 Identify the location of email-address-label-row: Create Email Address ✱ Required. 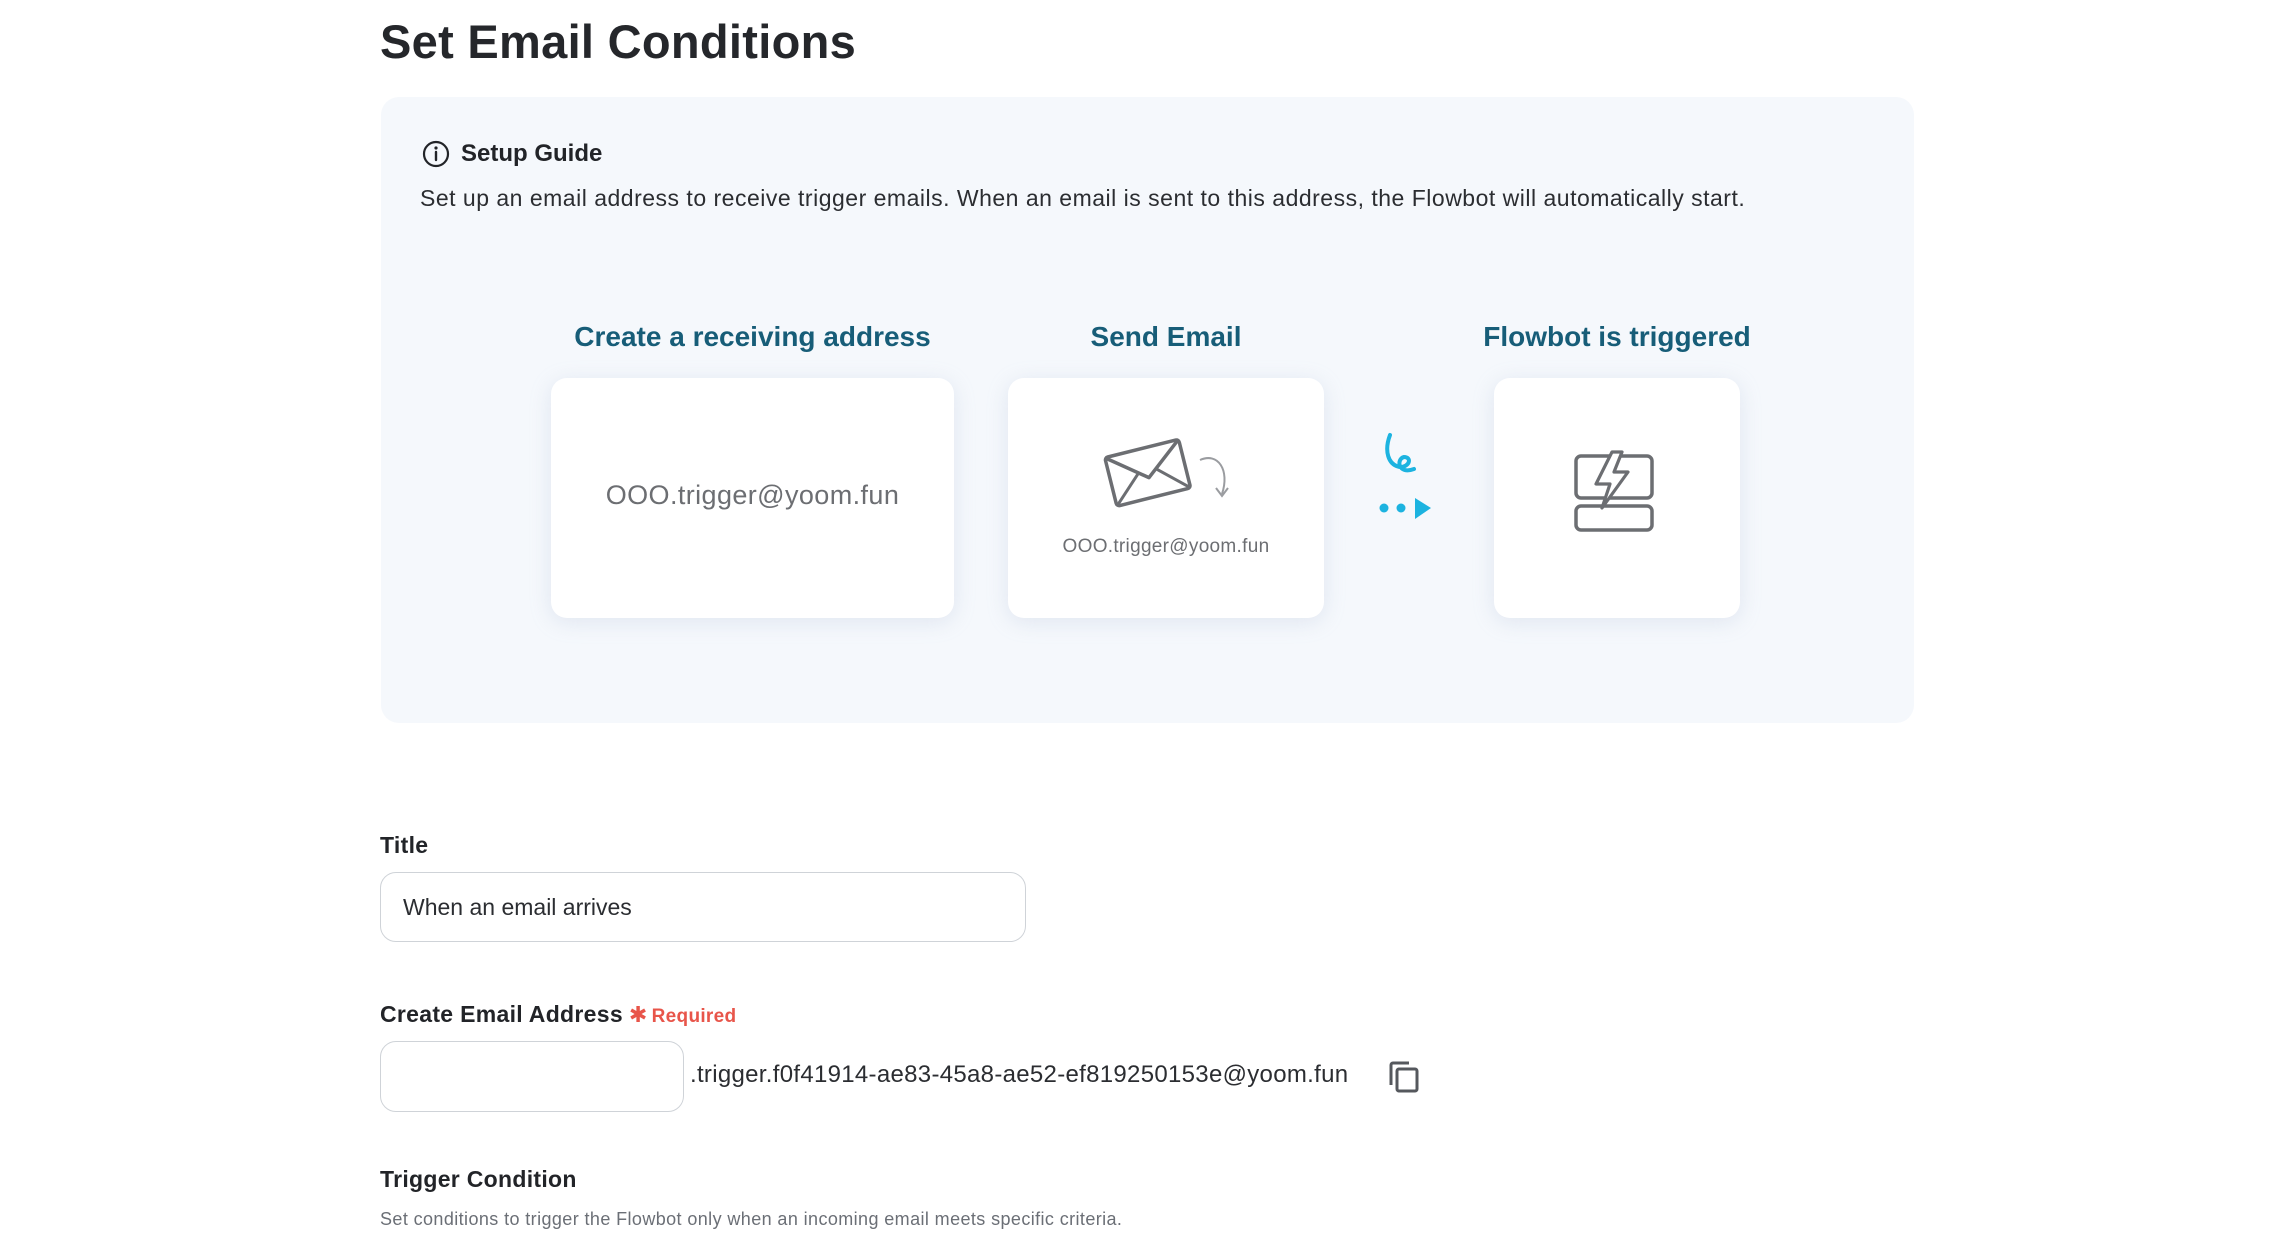
(558, 1014).